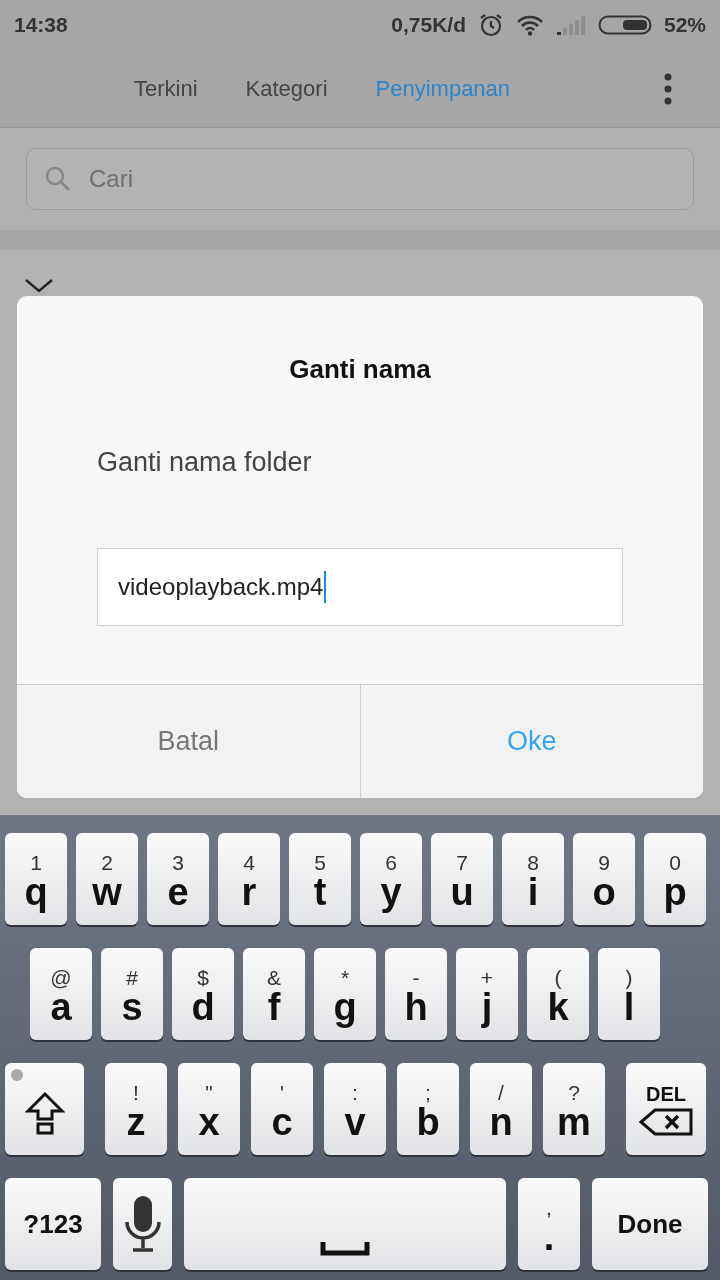  Describe the element at coordinates (570, 25) in the screenshot. I see `signal-icon` at that location.